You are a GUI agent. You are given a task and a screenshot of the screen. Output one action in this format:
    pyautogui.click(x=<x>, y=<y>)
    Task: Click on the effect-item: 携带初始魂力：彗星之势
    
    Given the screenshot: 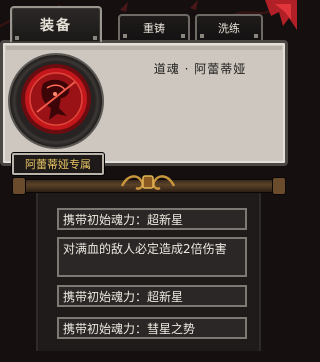 What is the action you would take?
    pyautogui.click(x=152, y=328)
    